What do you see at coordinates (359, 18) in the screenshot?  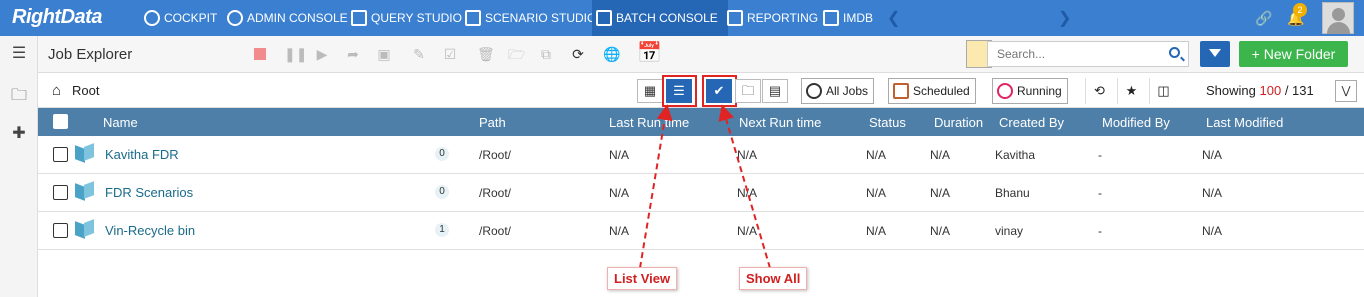 I see `database-icon` at bounding box center [359, 18].